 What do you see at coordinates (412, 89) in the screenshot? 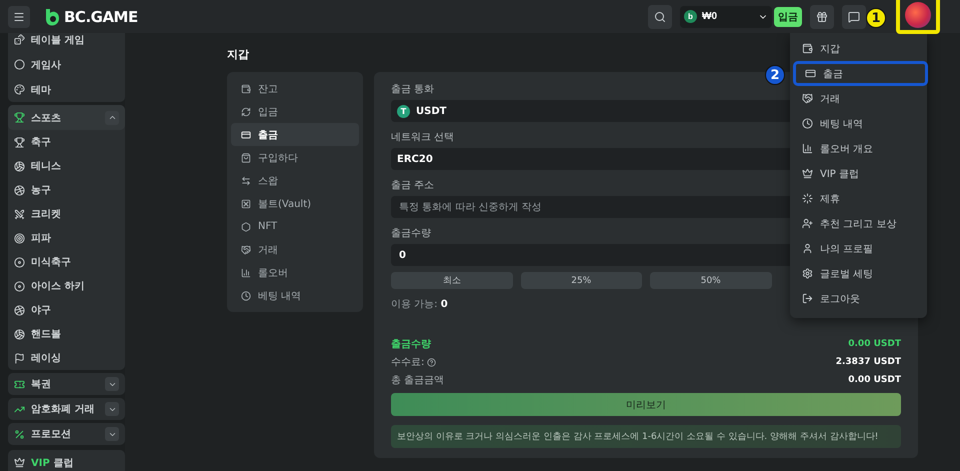
I see `field-label: 출금 통화` at bounding box center [412, 89].